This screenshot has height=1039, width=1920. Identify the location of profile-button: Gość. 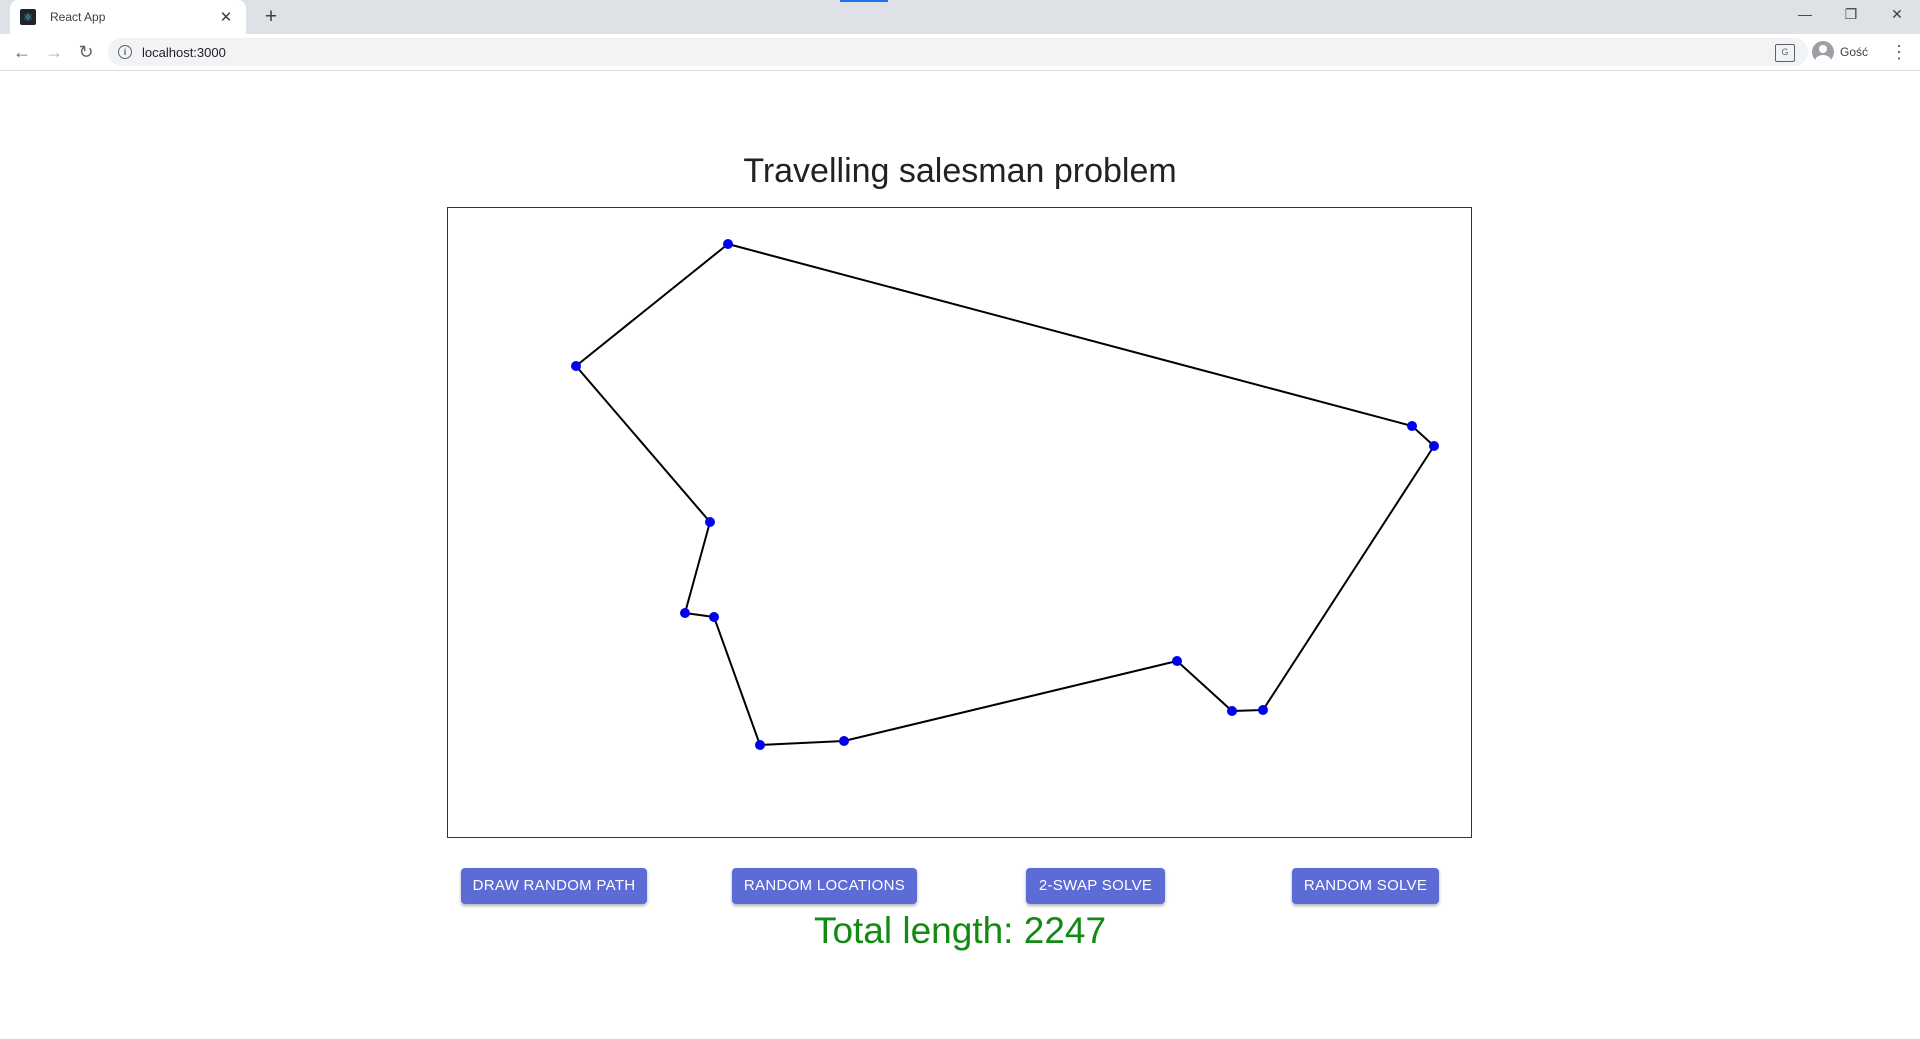
(1842, 52).